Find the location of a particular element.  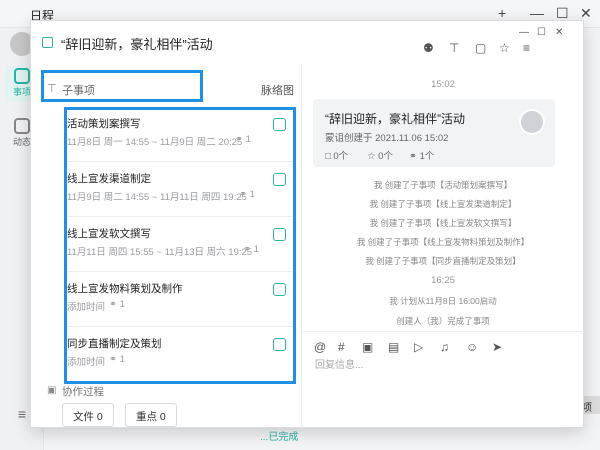

task-title: 线上宣发渠道制定 is located at coordinates (109, 179).